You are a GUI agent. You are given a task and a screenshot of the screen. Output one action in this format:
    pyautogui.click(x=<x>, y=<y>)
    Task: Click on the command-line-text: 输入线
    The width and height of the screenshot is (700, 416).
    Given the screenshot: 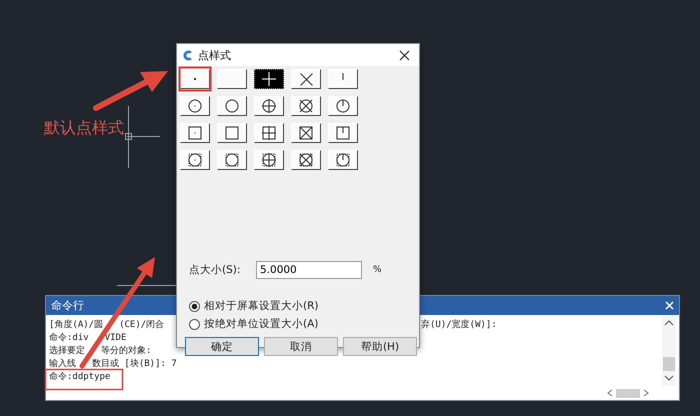 What is the action you would take?
    pyautogui.click(x=62, y=364)
    